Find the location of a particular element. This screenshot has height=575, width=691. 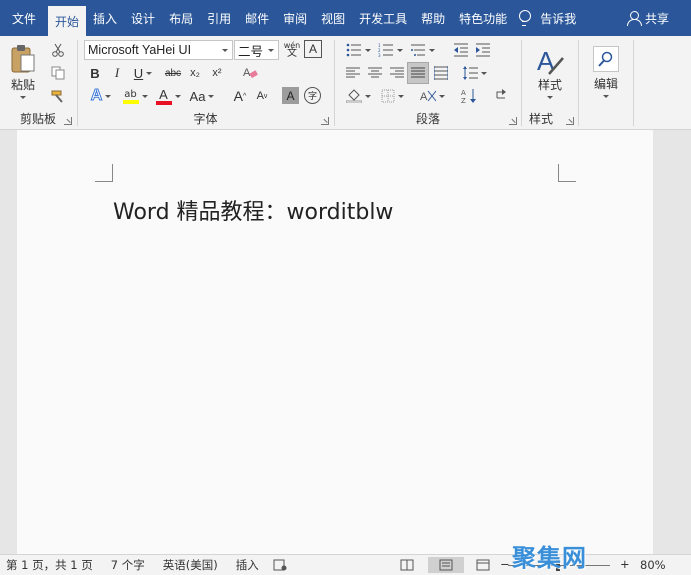

highlight-button: ab is located at coordinates (135, 96).